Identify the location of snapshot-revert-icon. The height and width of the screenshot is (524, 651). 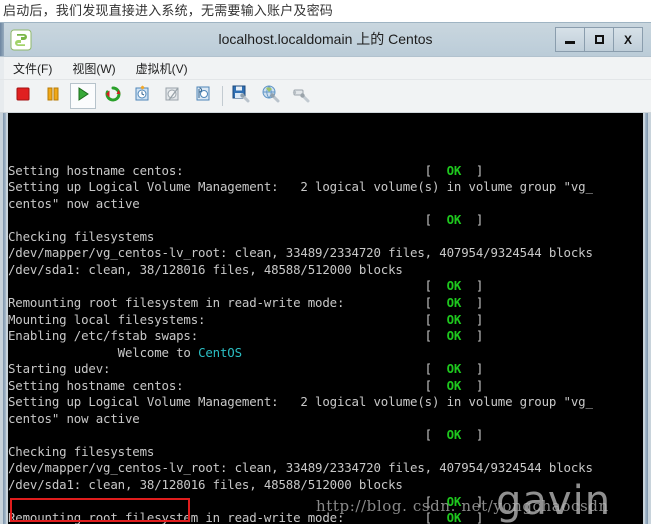
(173, 96).